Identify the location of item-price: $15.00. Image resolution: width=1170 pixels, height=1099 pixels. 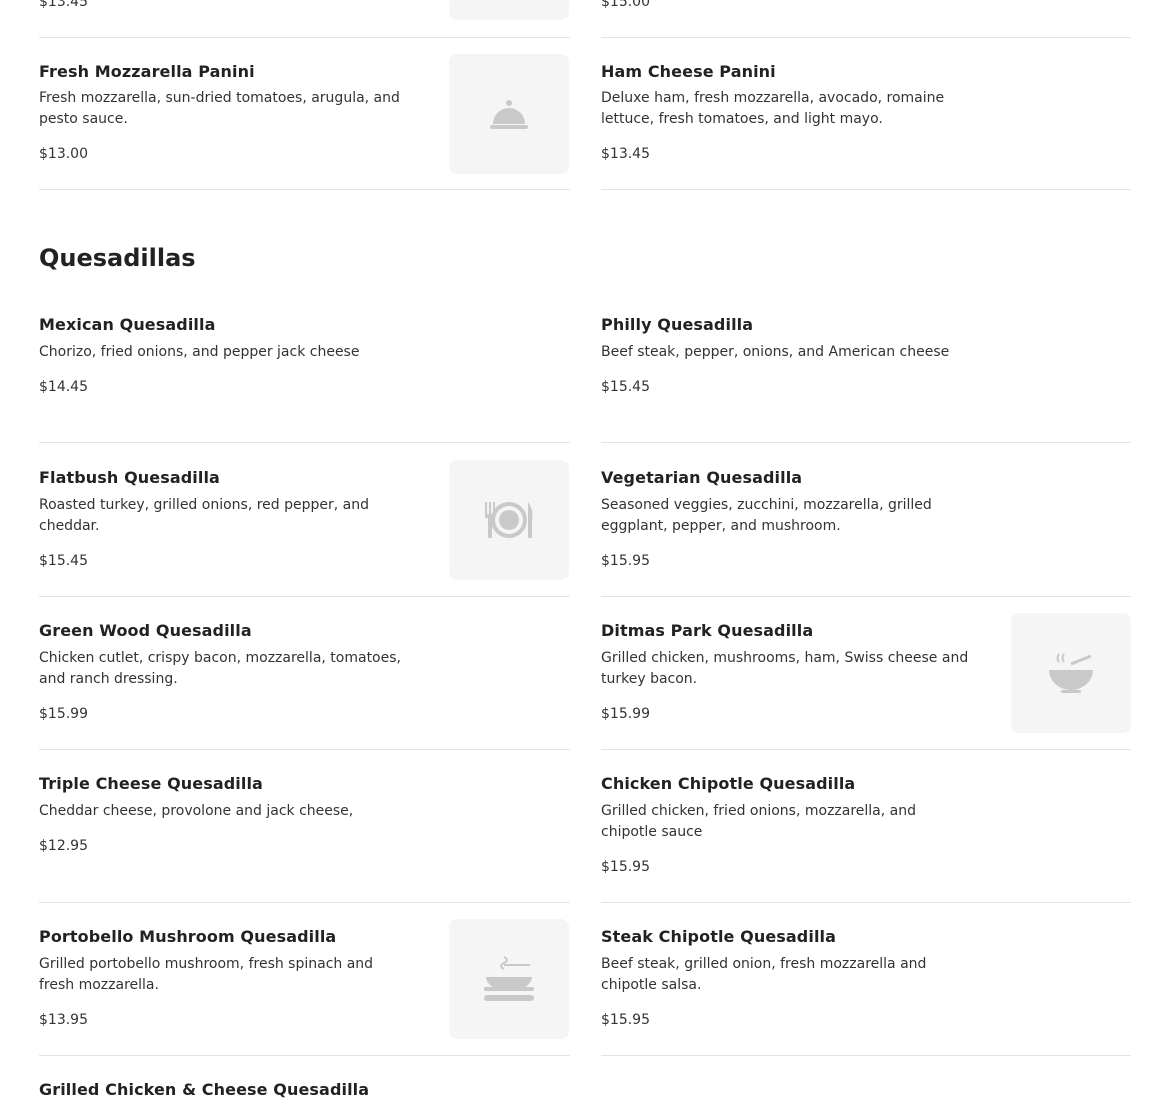
(625, 5).